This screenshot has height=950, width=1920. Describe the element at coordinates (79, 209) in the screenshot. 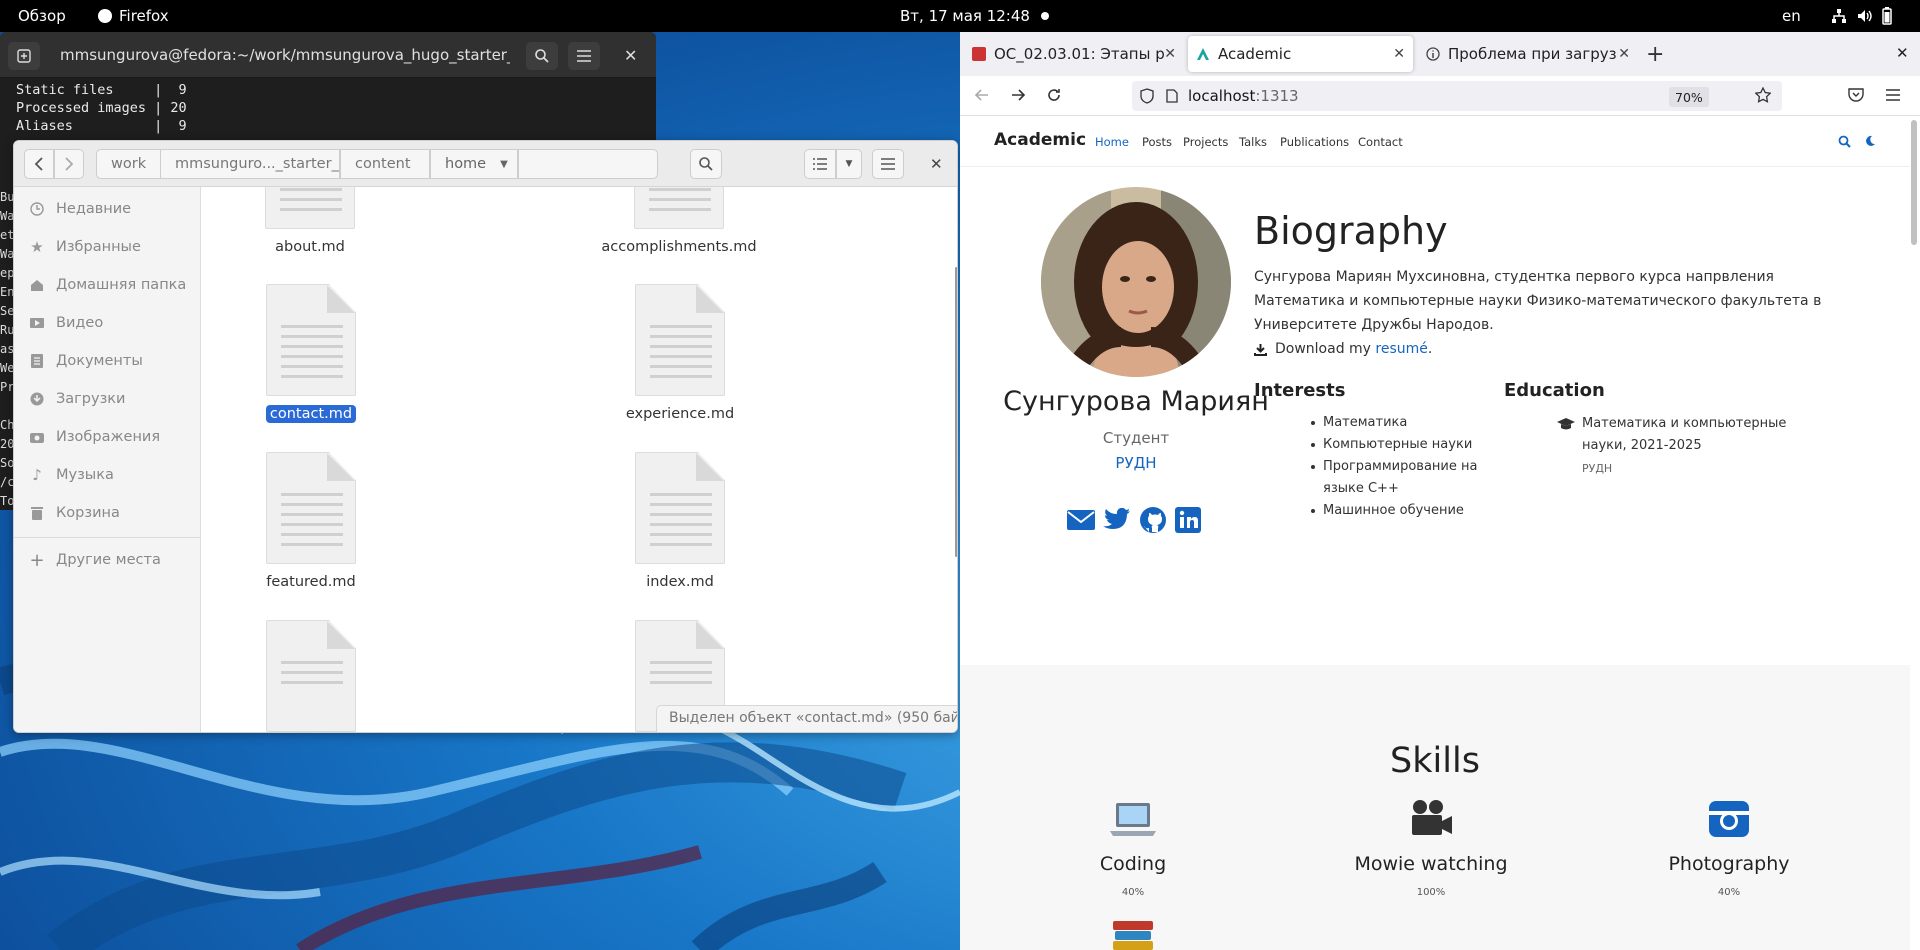

I see `sidebar-item-recent: Недавние` at that location.